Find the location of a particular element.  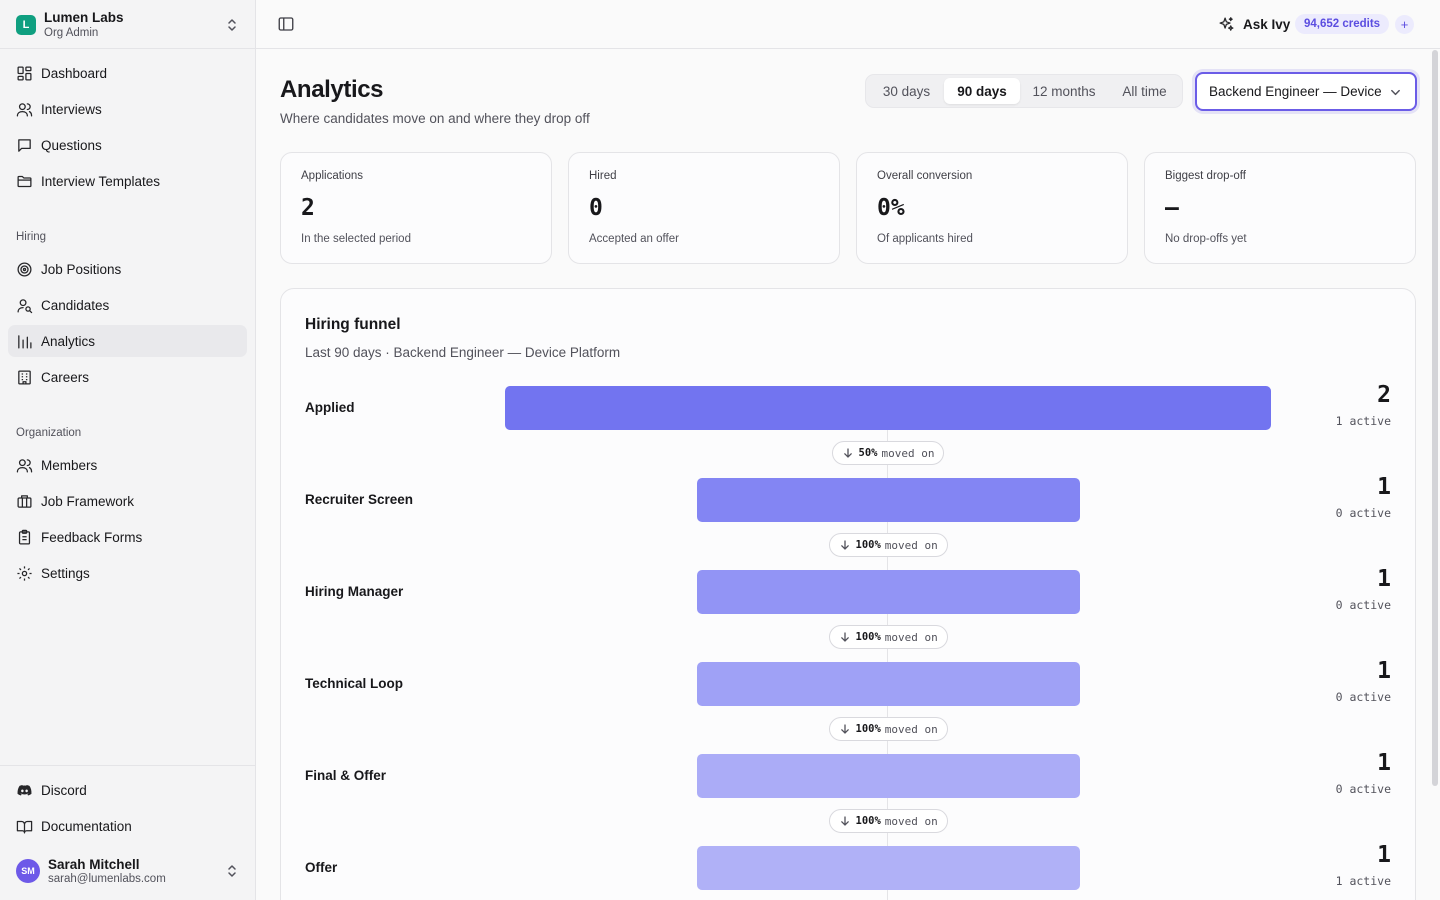

add-credits-button: + is located at coordinates (1404, 24).